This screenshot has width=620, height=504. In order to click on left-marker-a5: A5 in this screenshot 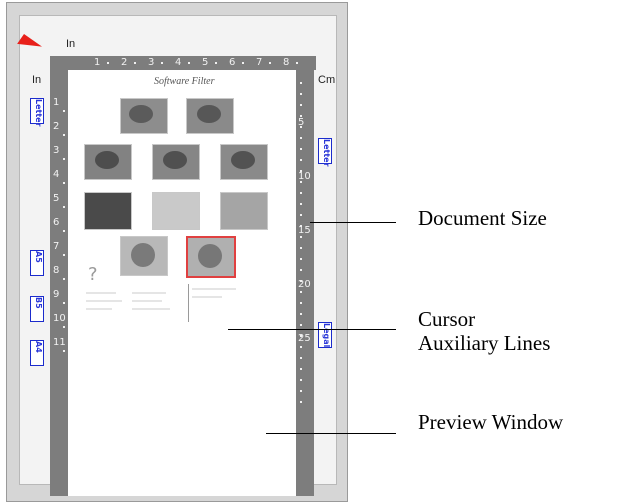, I will do `click(37, 263)`.